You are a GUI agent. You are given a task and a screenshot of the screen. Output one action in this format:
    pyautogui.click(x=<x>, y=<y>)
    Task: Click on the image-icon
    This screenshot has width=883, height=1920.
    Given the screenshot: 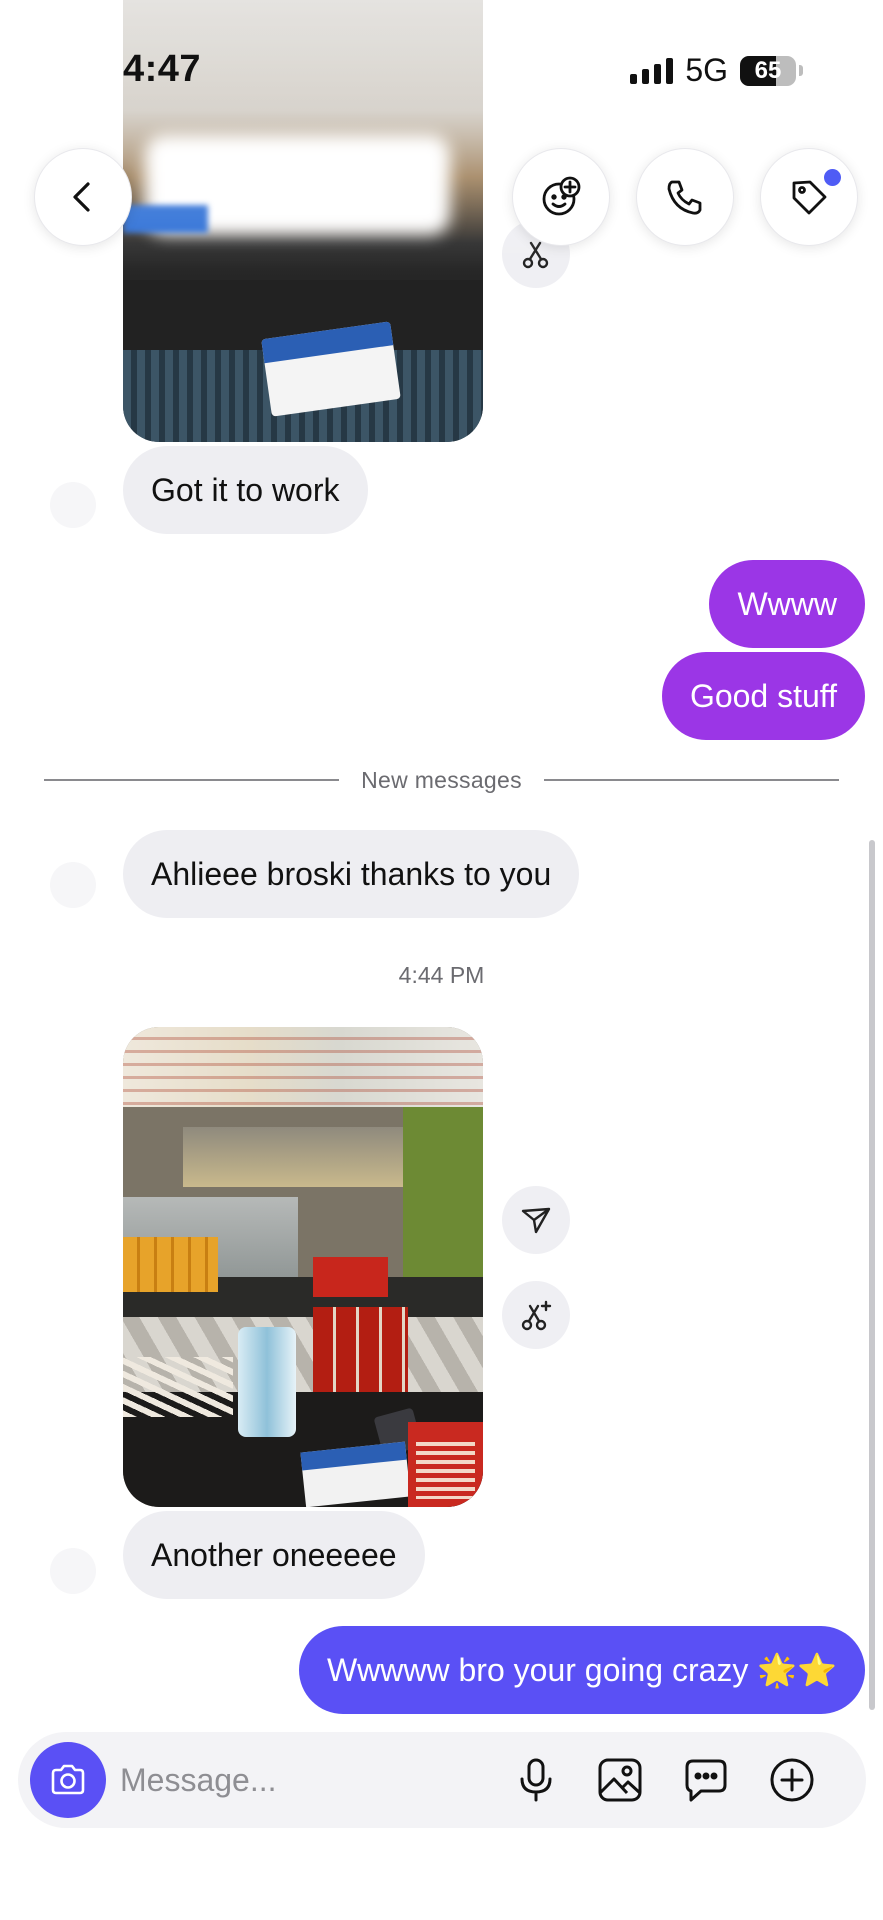 What is the action you would take?
    pyautogui.click(x=620, y=1780)
    